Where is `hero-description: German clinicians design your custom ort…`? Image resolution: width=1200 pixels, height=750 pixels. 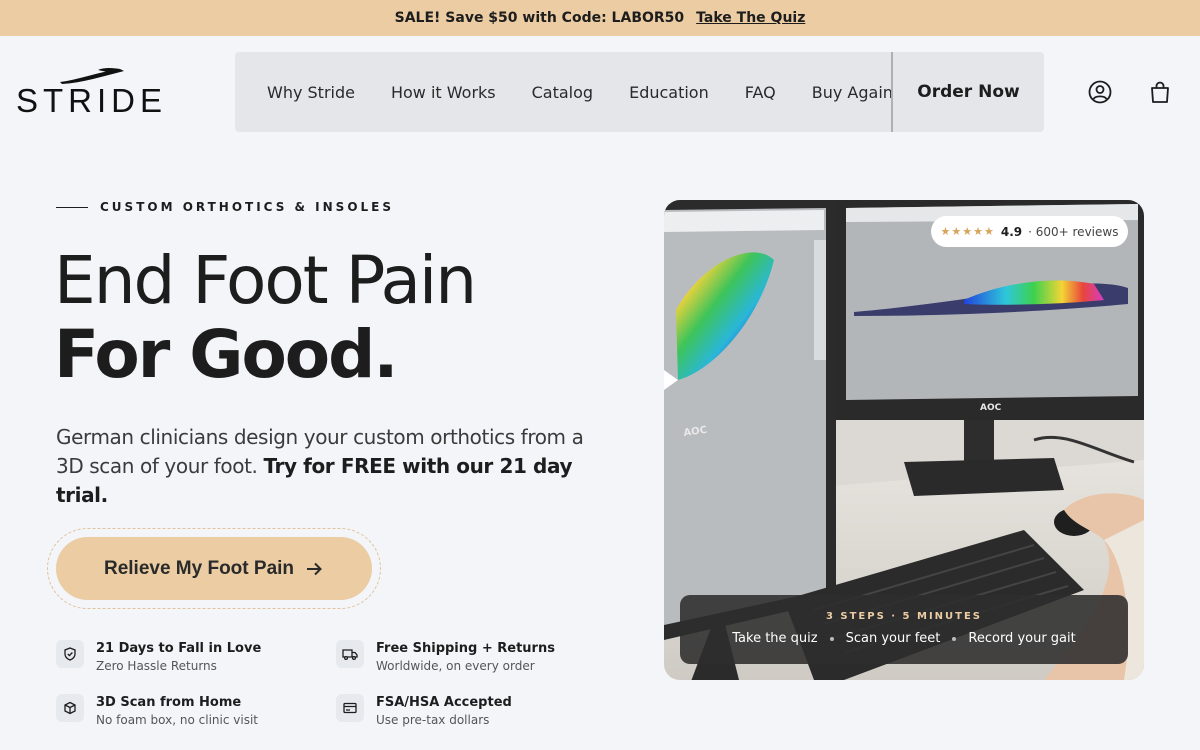 hero-description: German clinicians design your custom ort… is located at coordinates (326, 466).